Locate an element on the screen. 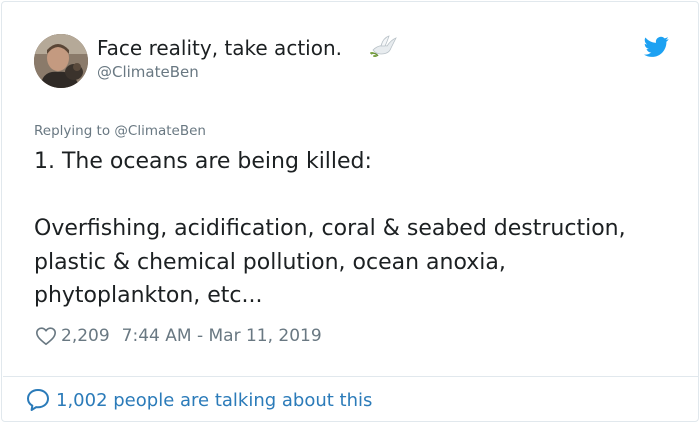 This screenshot has width=700, height=423. conversation-link: 1,002 people are talking about this is located at coordinates (198, 400).